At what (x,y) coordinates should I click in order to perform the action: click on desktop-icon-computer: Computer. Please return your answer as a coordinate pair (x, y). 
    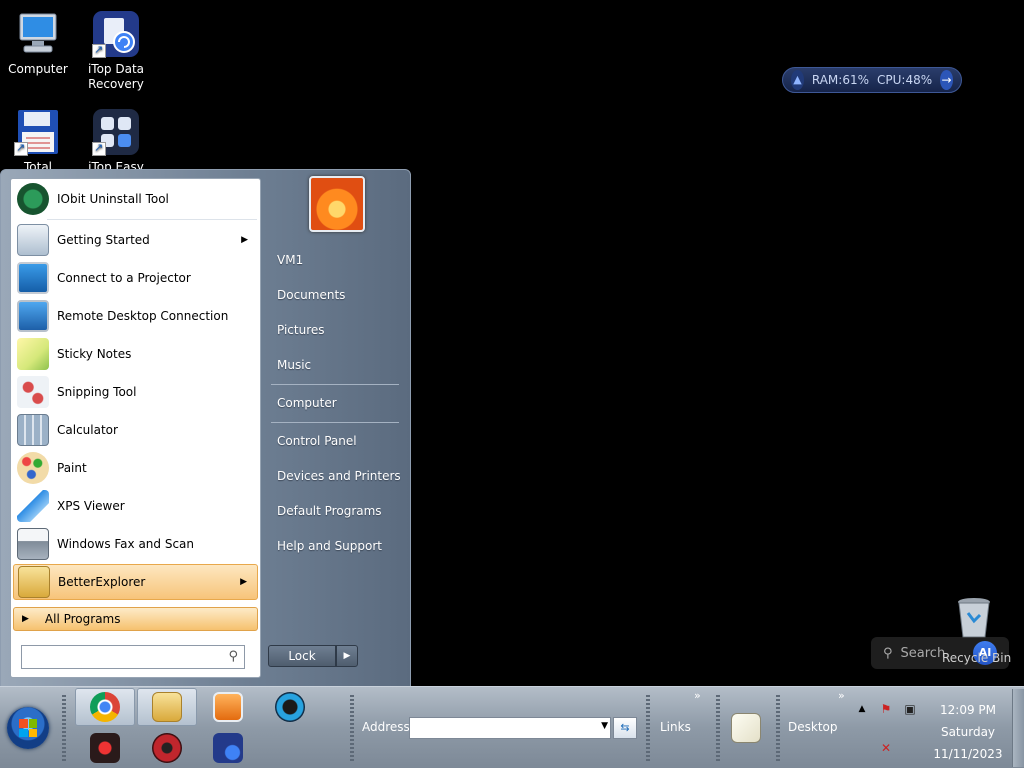
    Looking at the image, I should click on (39, 43).